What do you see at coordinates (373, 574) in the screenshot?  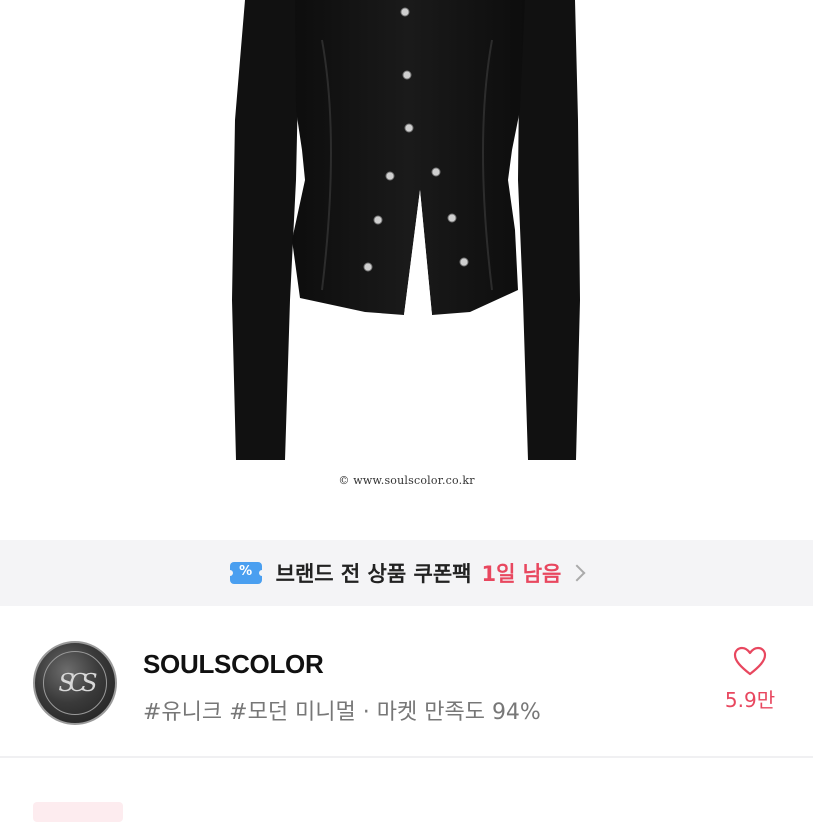 I see `coupon-banner-text: 브랜드 전 상품 쿠폰팩` at bounding box center [373, 574].